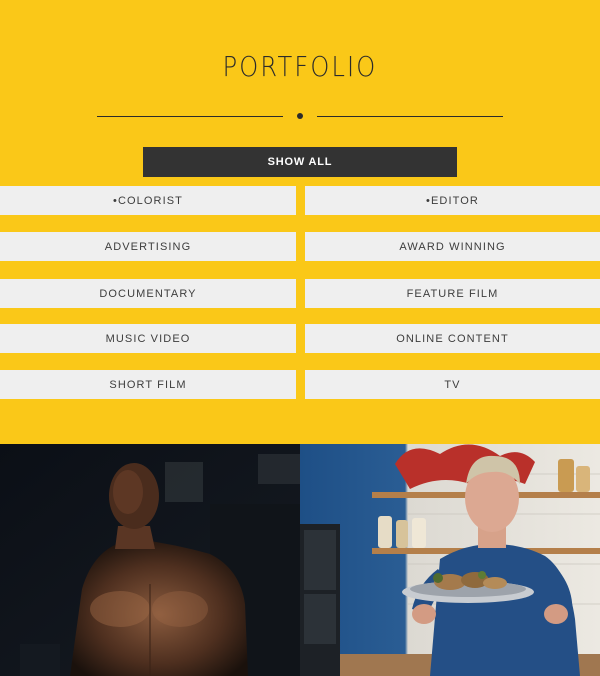 The image size is (600, 676). What do you see at coordinates (452, 338) in the screenshot?
I see `filter-online-content: ONLINE CONTENT` at bounding box center [452, 338].